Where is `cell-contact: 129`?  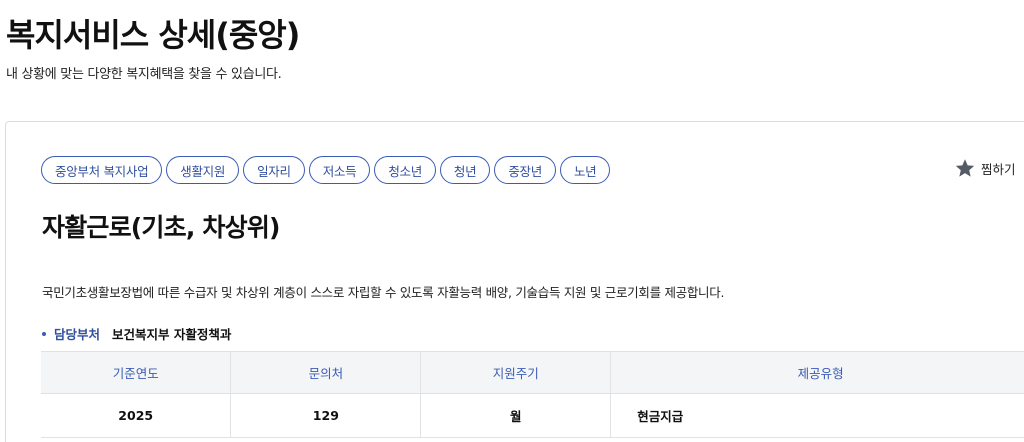 cell-contact: 129 is located at coordinates (326, 415).